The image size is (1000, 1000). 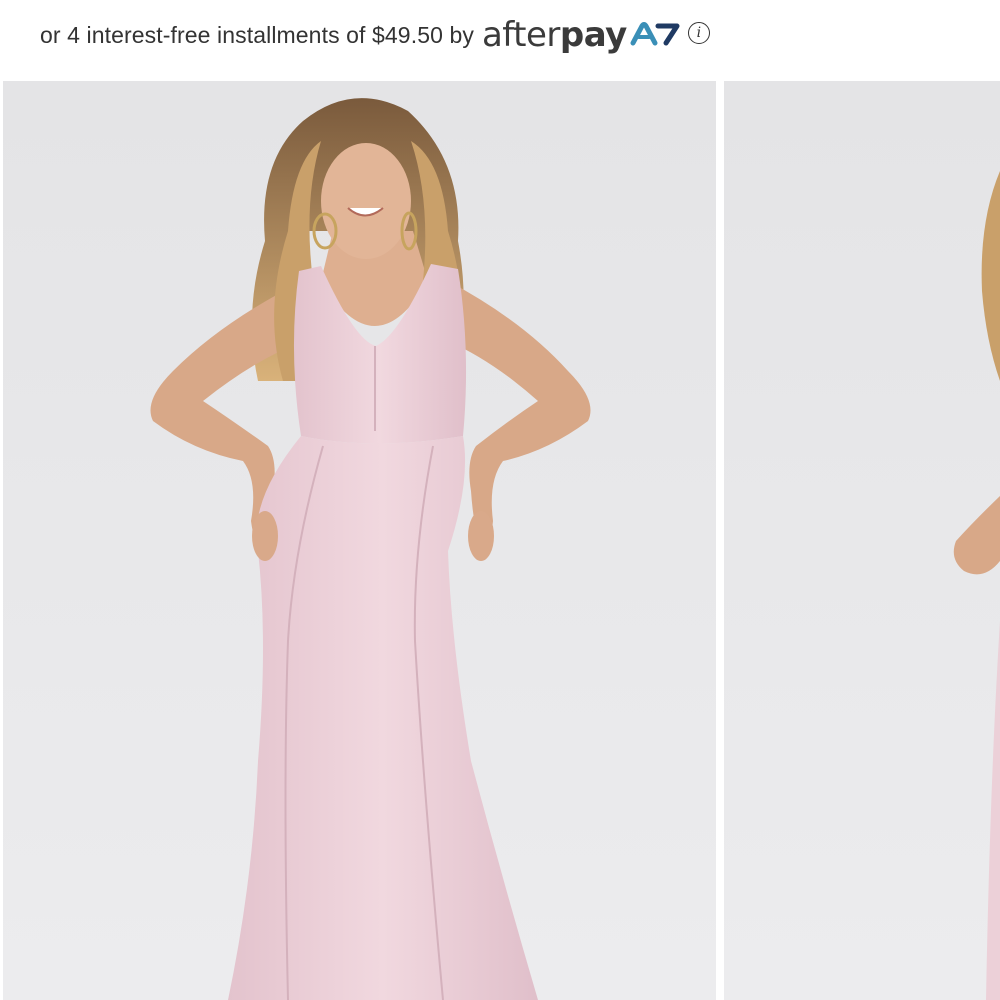 What do you see at coordinates (593, 35) in the screenshot?
I see `afterpay-logo-pay-text: pay` at bounding box center [593, 35].